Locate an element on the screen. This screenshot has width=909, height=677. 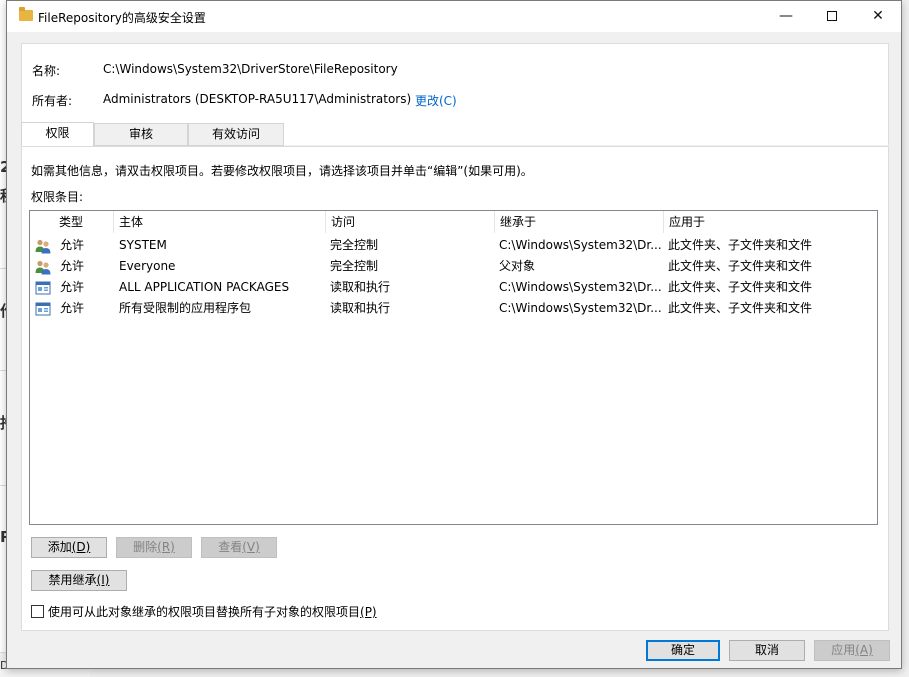
title-bar: FileRepository的高级安全设置 — ✕ is located at coordinates (454, 16).